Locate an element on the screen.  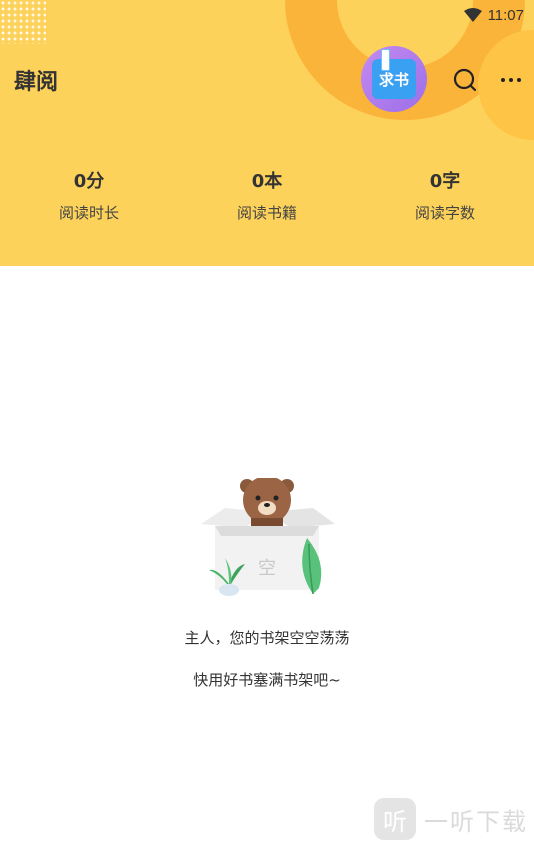
stat-words-read: 0字 阅读字数 is located at coordinates (445, 195).